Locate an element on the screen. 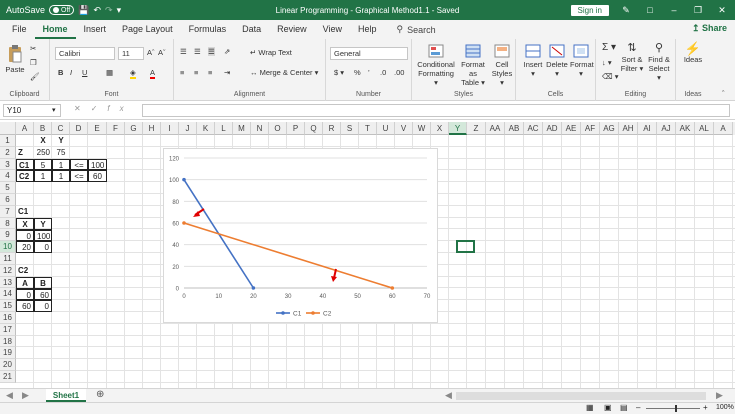  fill-icon: ↓ ▾ is located at coordinates (607, 62).